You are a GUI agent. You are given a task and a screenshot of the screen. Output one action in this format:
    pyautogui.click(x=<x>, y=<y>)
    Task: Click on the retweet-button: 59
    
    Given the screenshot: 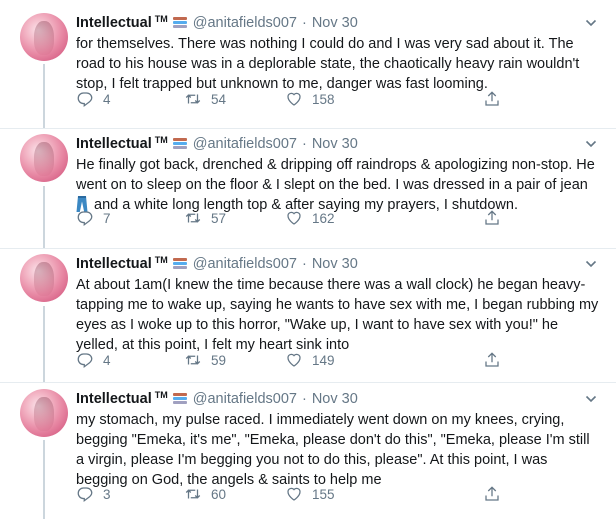 What is the action you would take?
    pyautogui.click(x=205, y=360)
    